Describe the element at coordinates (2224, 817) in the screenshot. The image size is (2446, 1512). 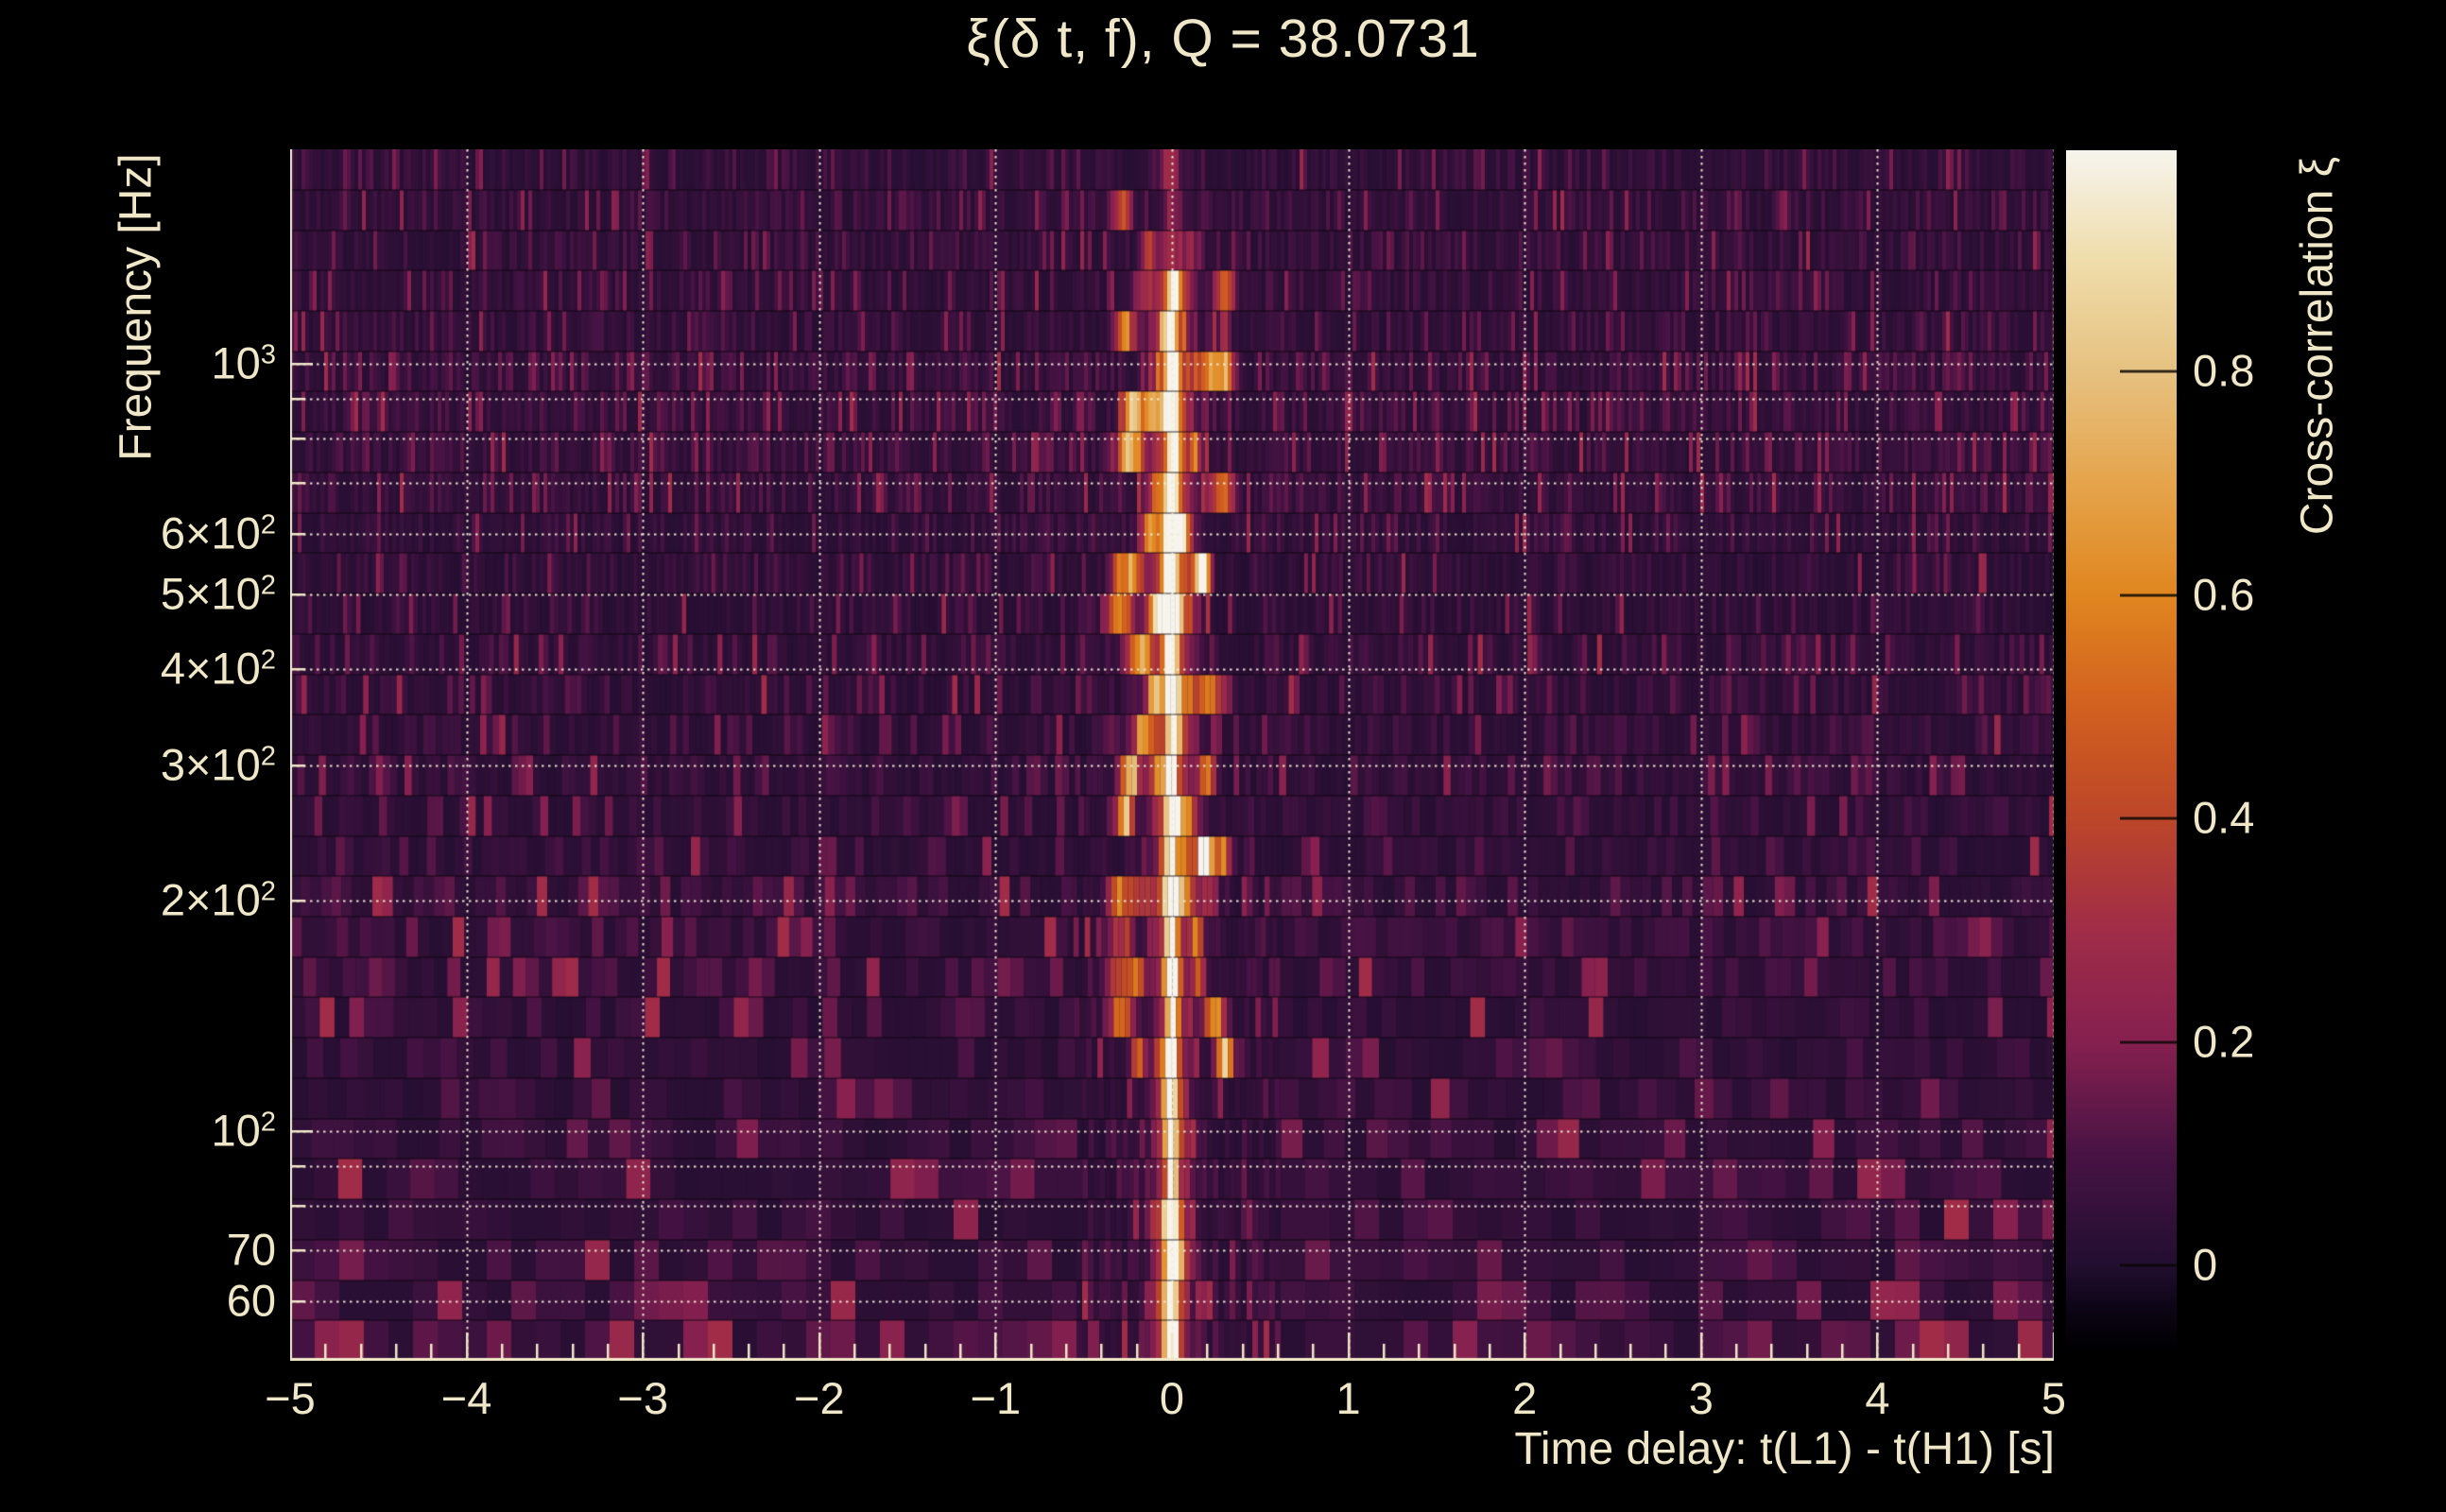
I see `colorbar-tick-label: 0.4` at that location.